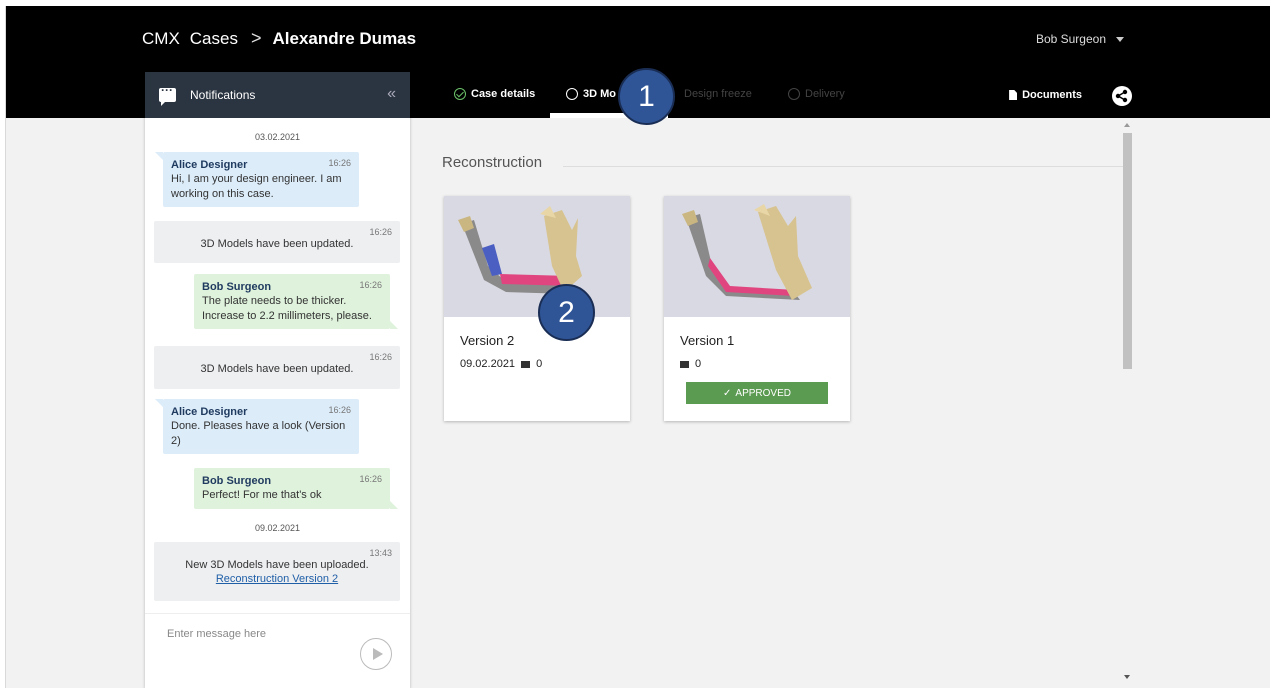  What do you see at coordinates (277, 528) in the screenshot?
I see `date-separator: 09.02.2021` at bounding box center [277, 528].